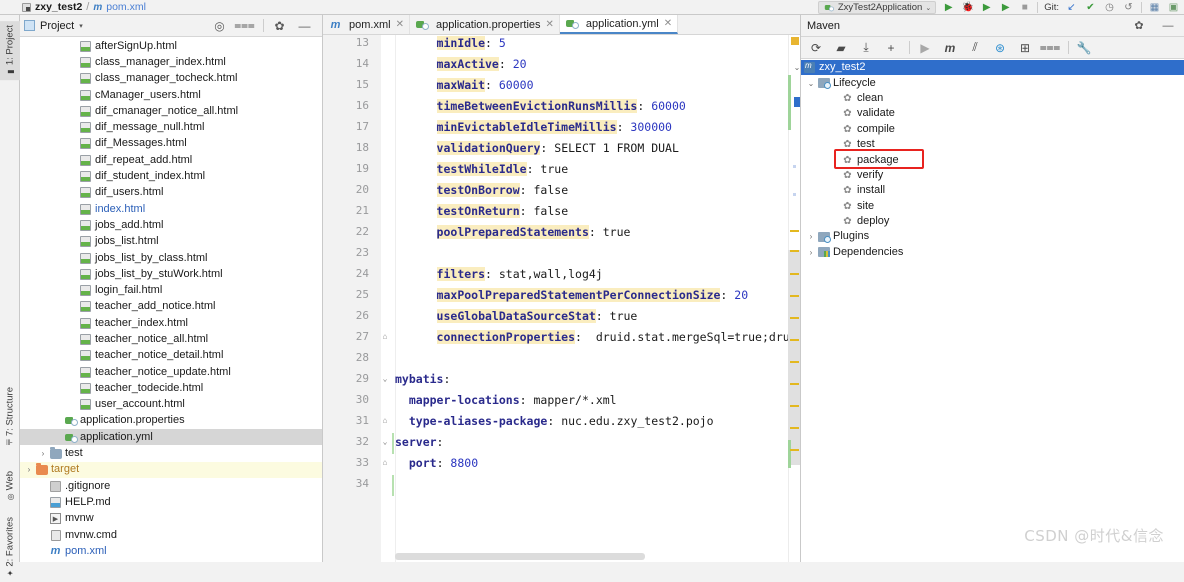  Describe the element at coordinates (171, 242) in the screenshot. I see `tree-item-jobs-list-html: jobs_list.html` at that location.